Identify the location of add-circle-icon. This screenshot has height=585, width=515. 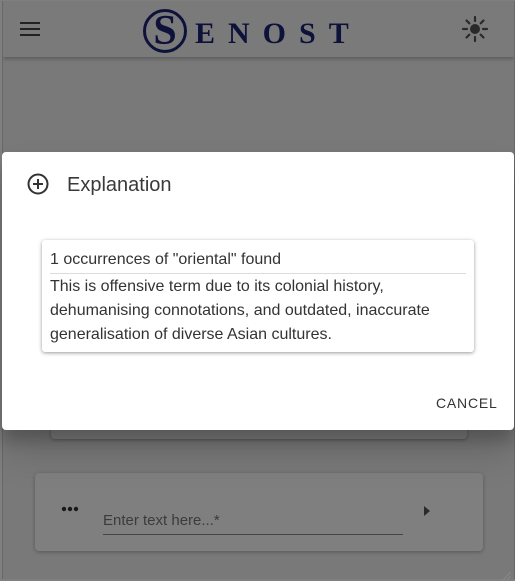
(38, 184).